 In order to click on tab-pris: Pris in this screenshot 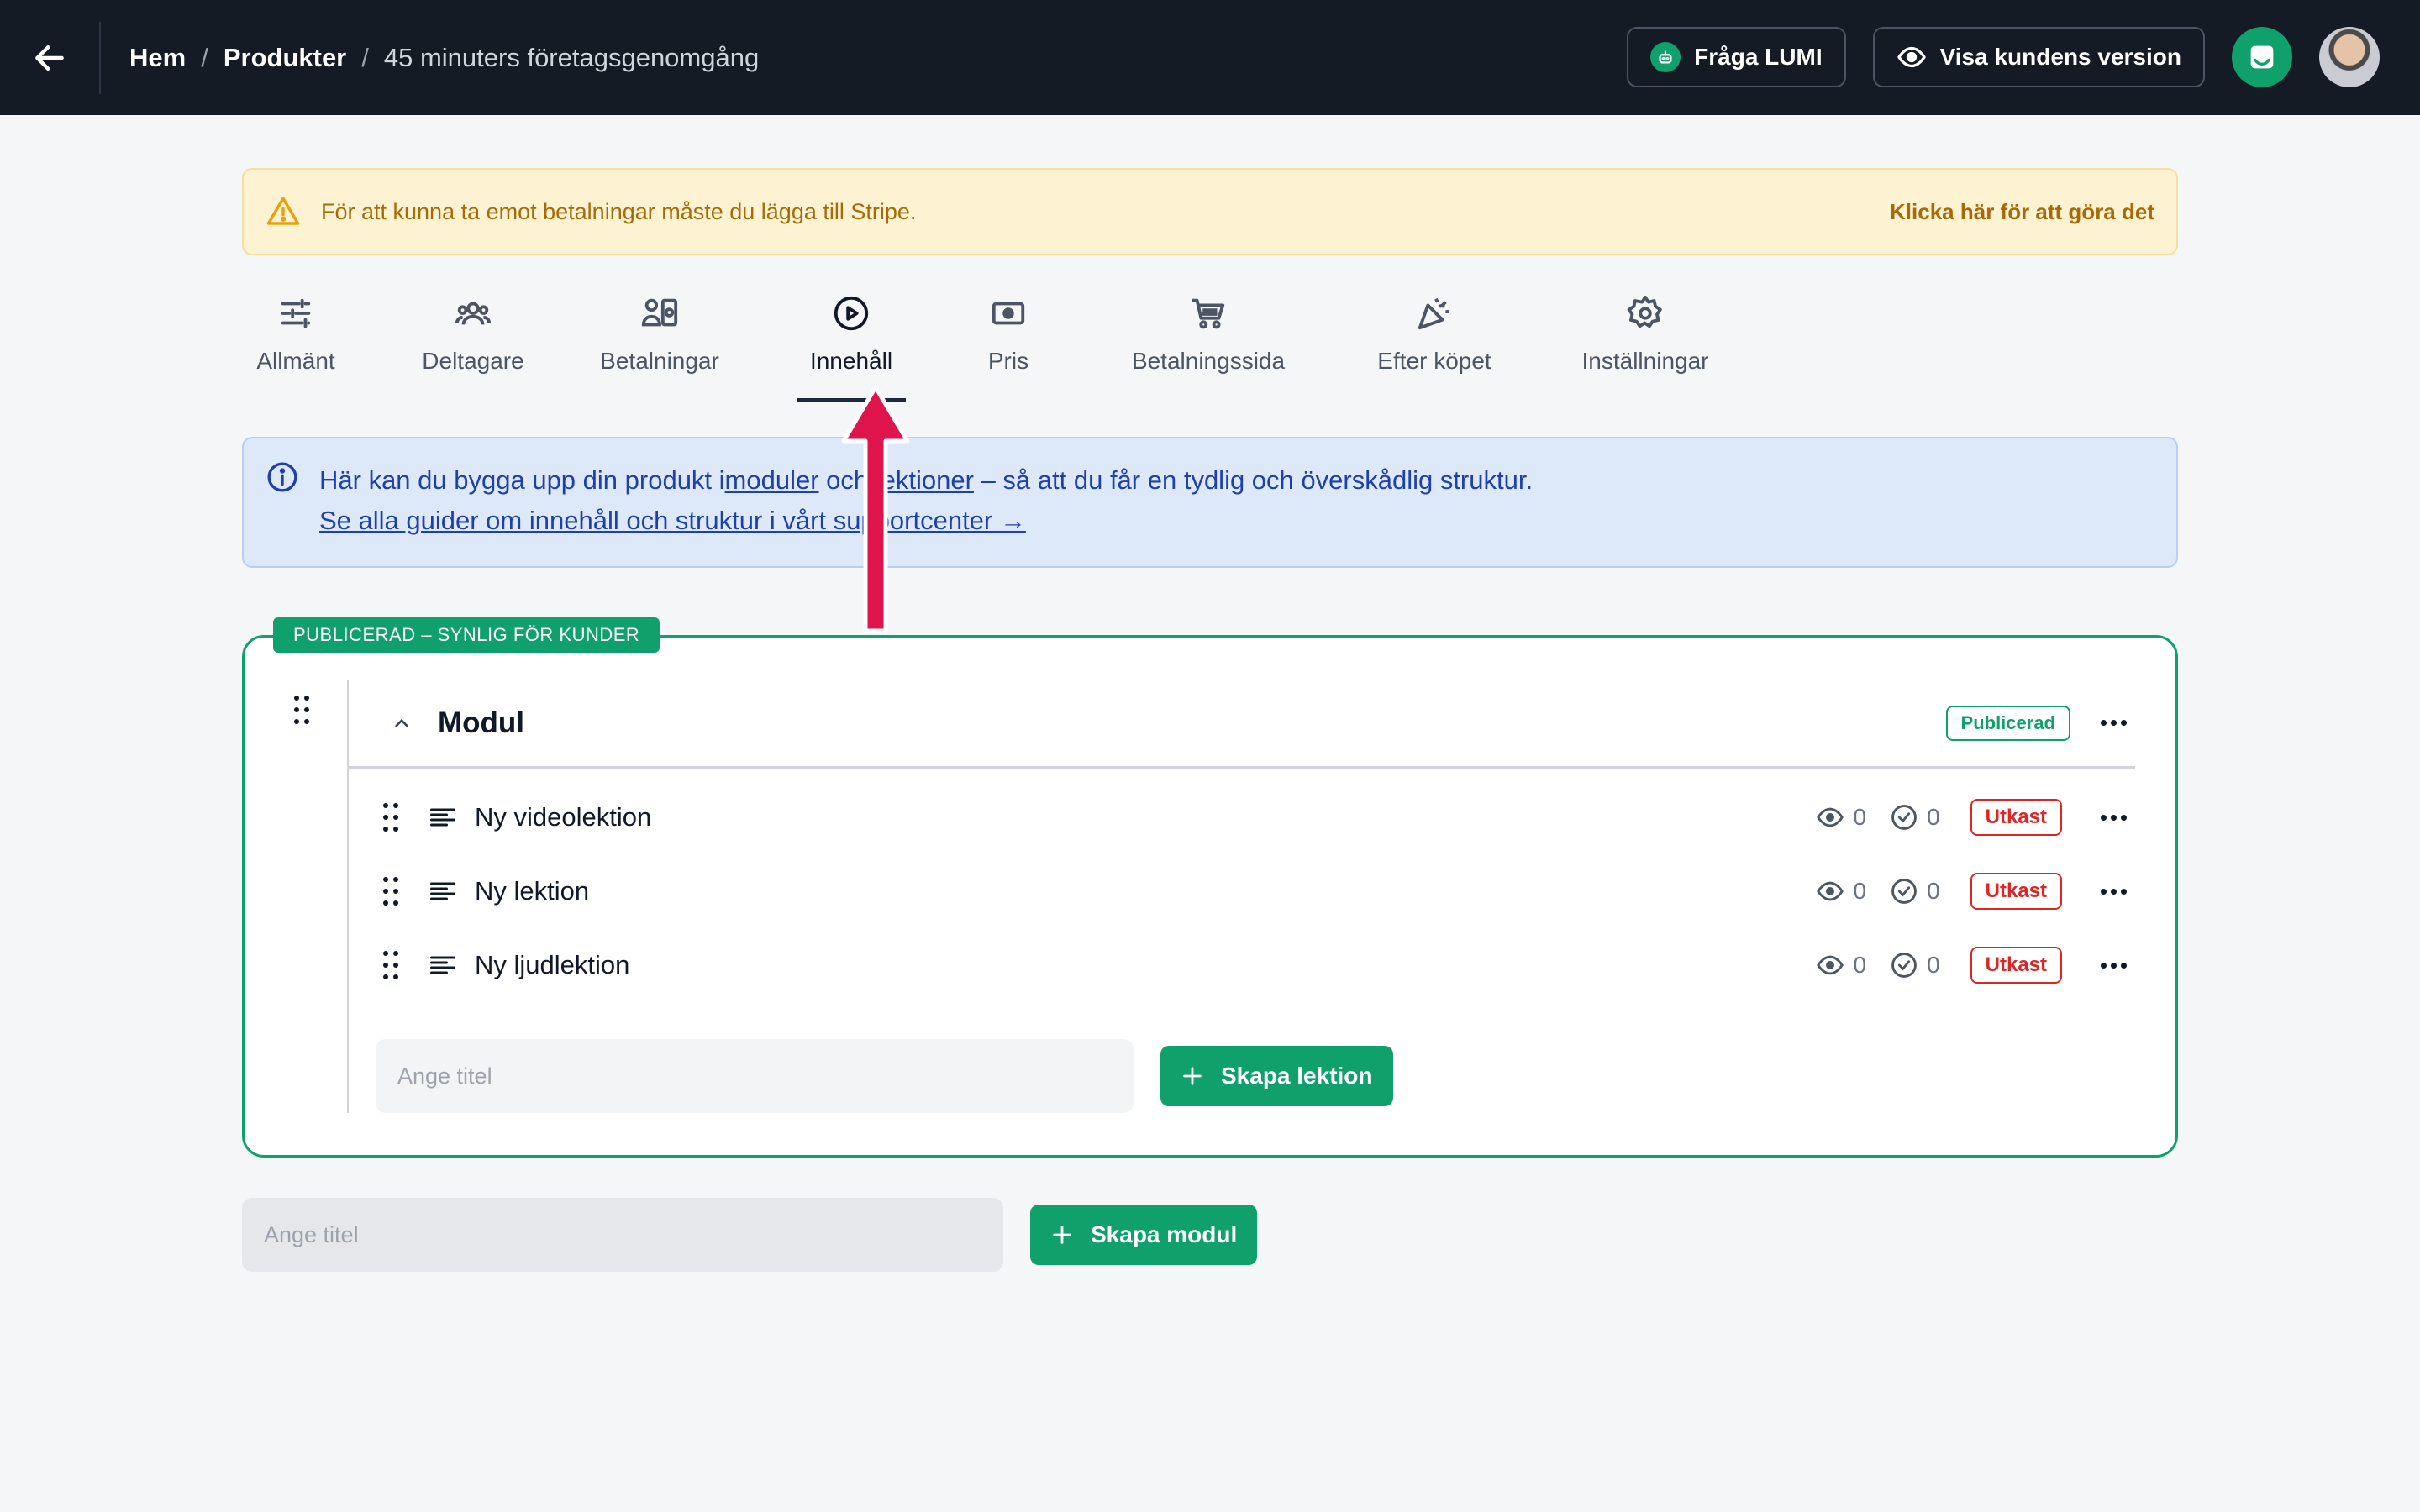, I will do `click(1008, 344)`.